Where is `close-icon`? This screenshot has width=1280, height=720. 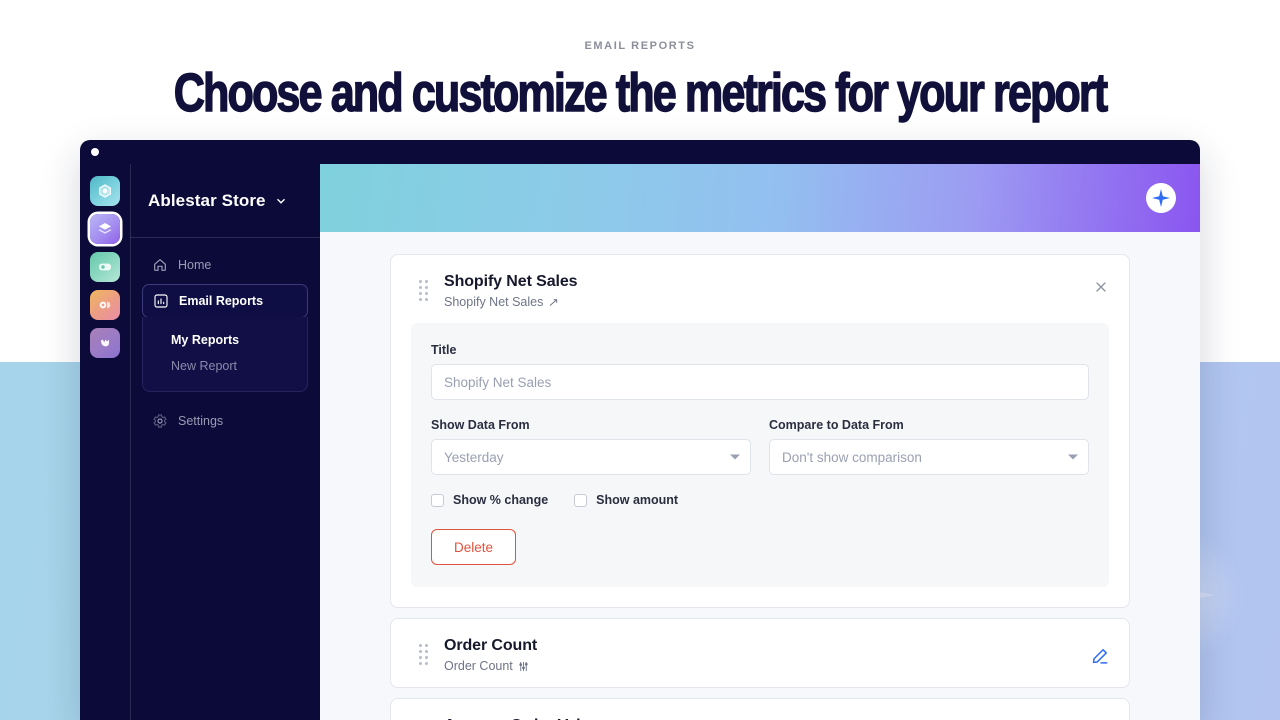 close-icon is located at coordinates (1101, 287).